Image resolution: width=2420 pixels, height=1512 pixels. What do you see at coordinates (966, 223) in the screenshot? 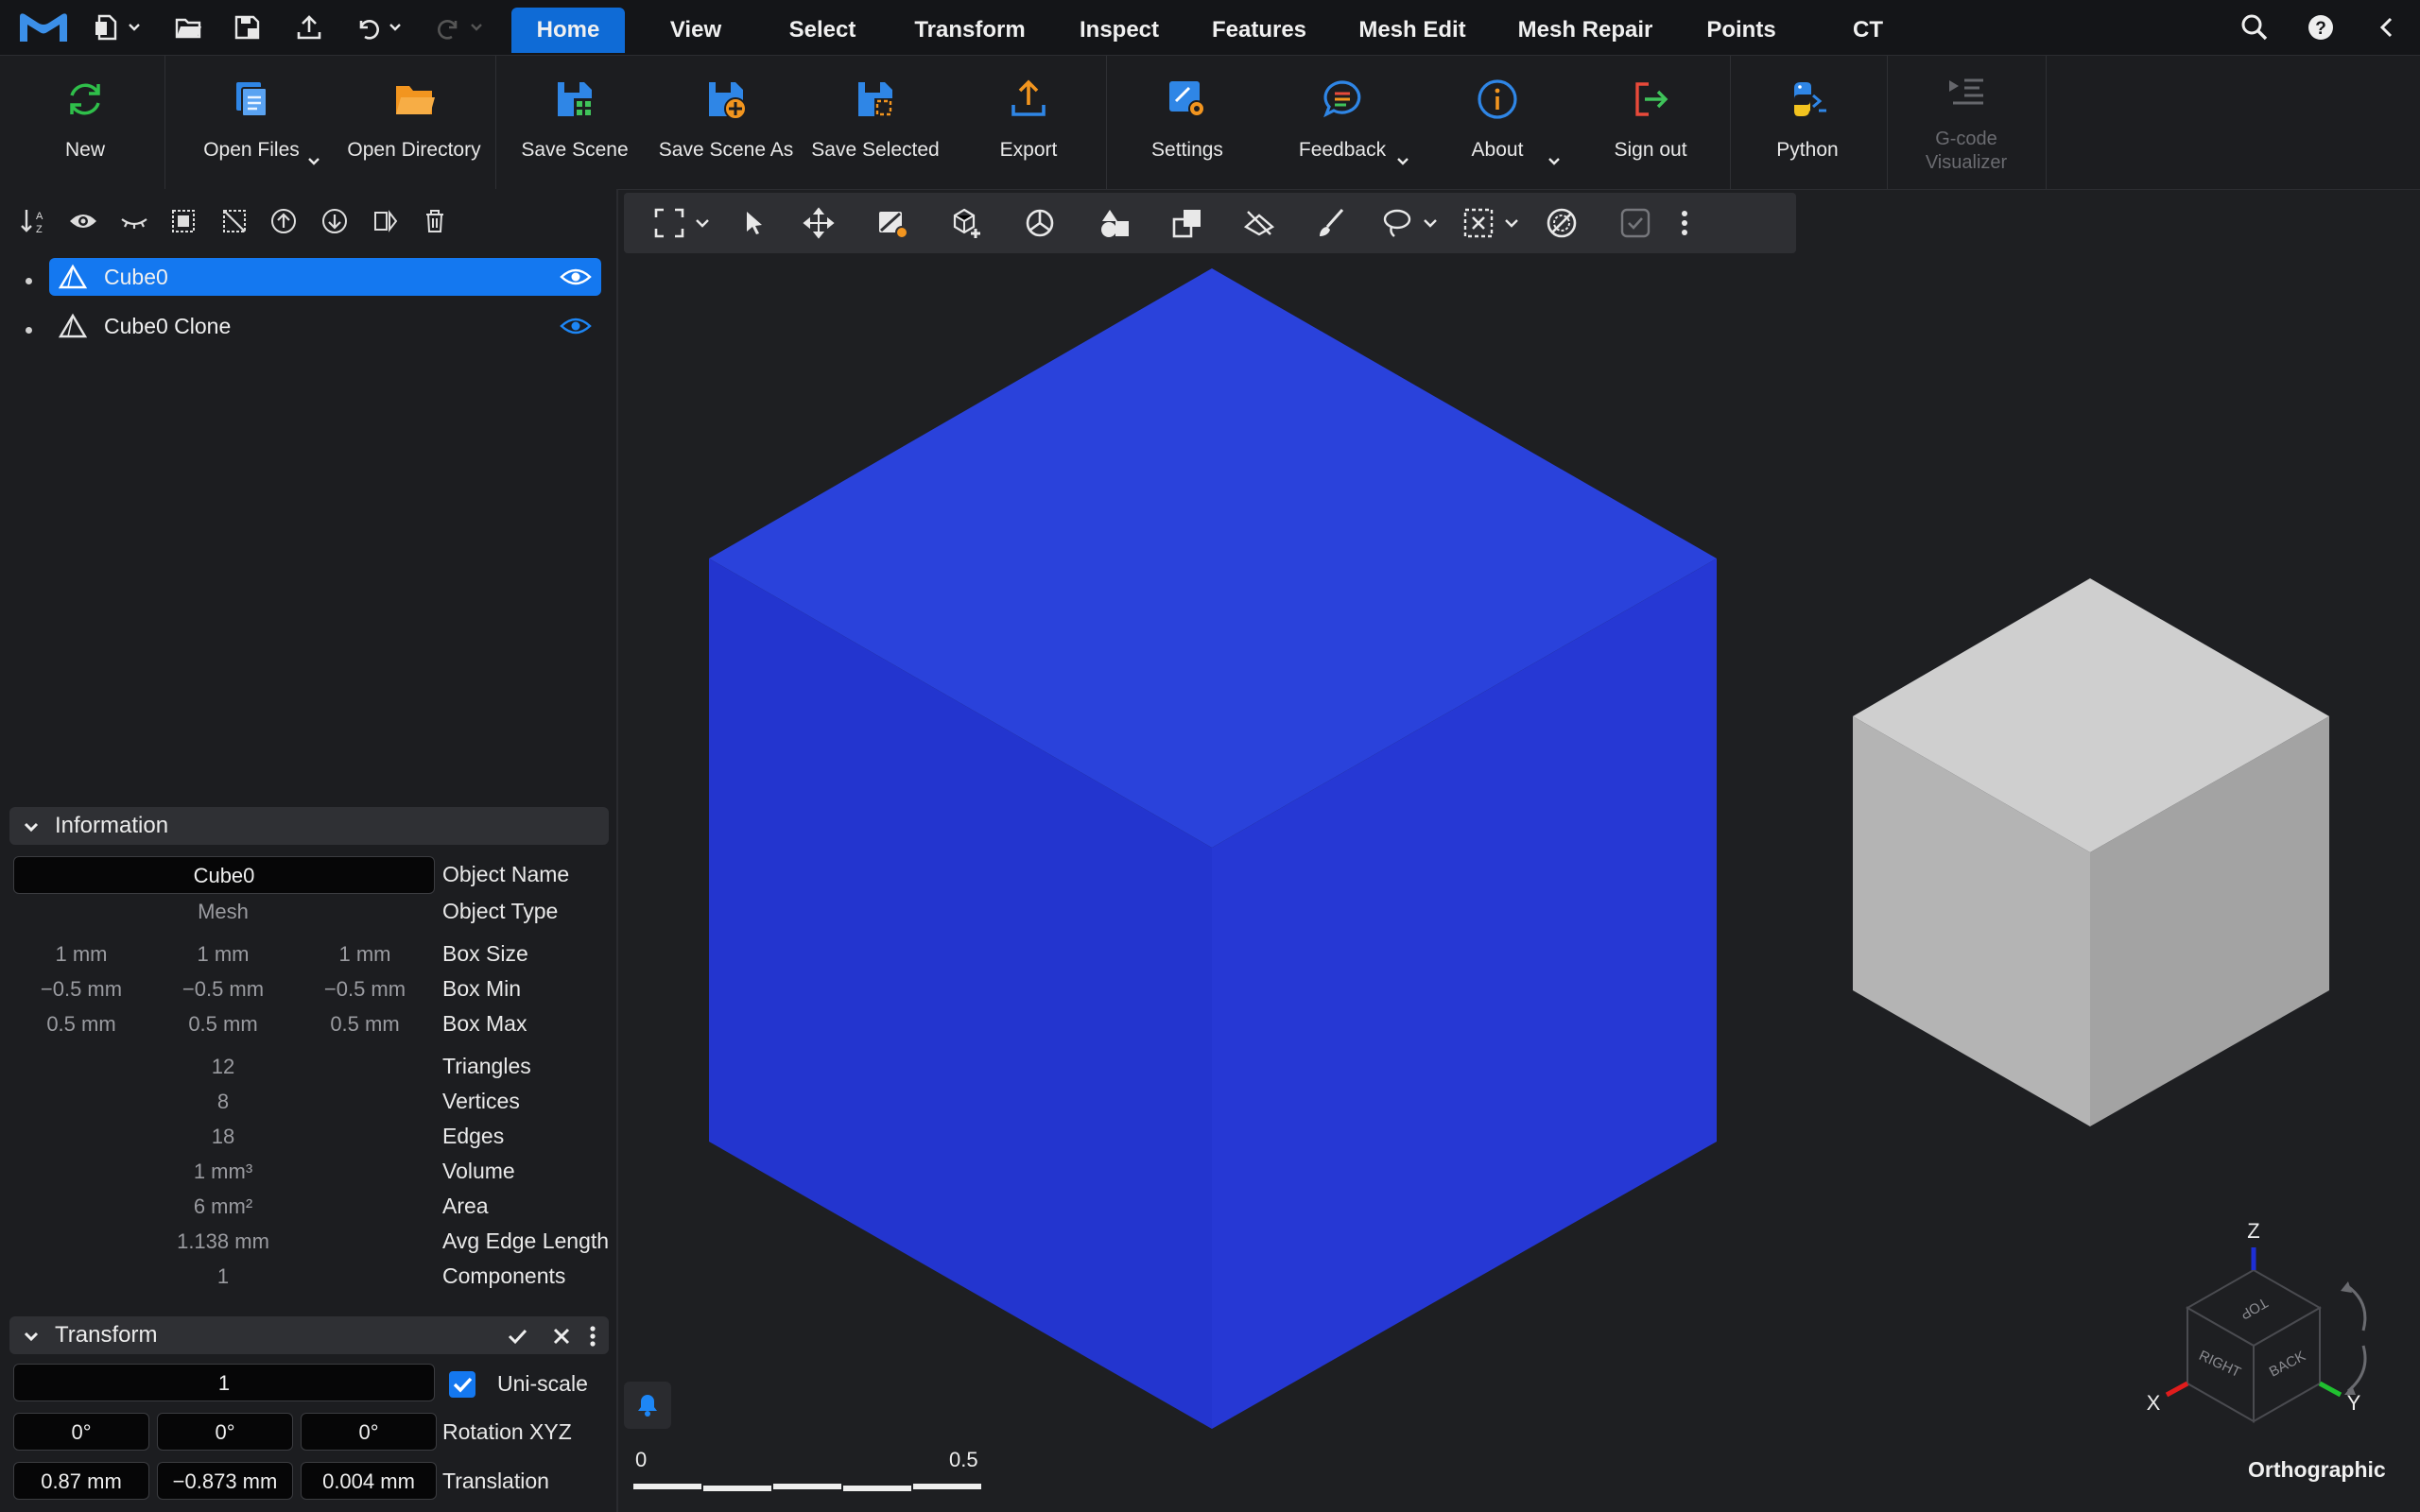
I see `add-mesh-icon` at bounding box center [966, 223].